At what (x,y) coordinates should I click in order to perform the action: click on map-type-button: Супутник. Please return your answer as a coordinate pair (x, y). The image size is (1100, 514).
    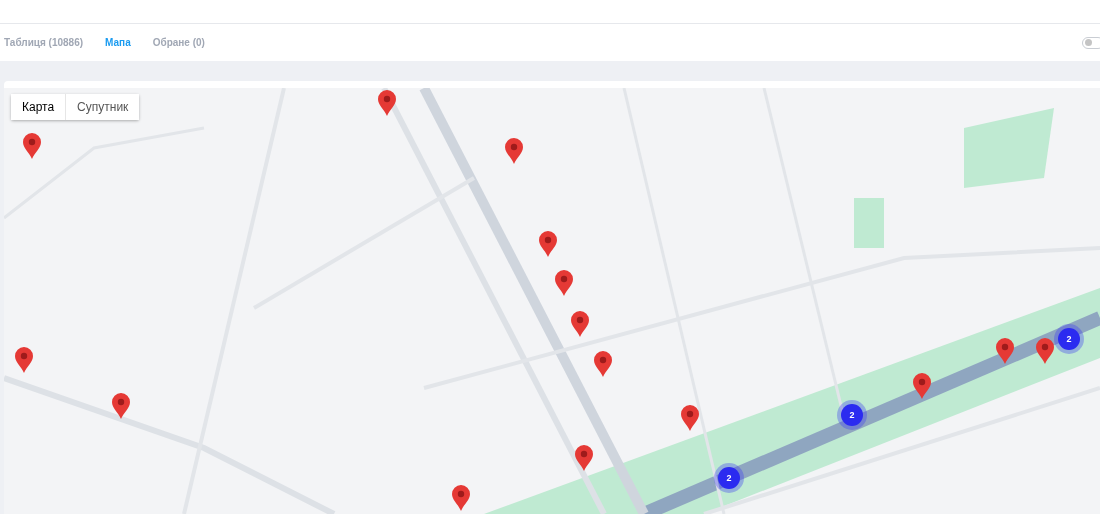
    Looking at the image, I should click on (102, 107).